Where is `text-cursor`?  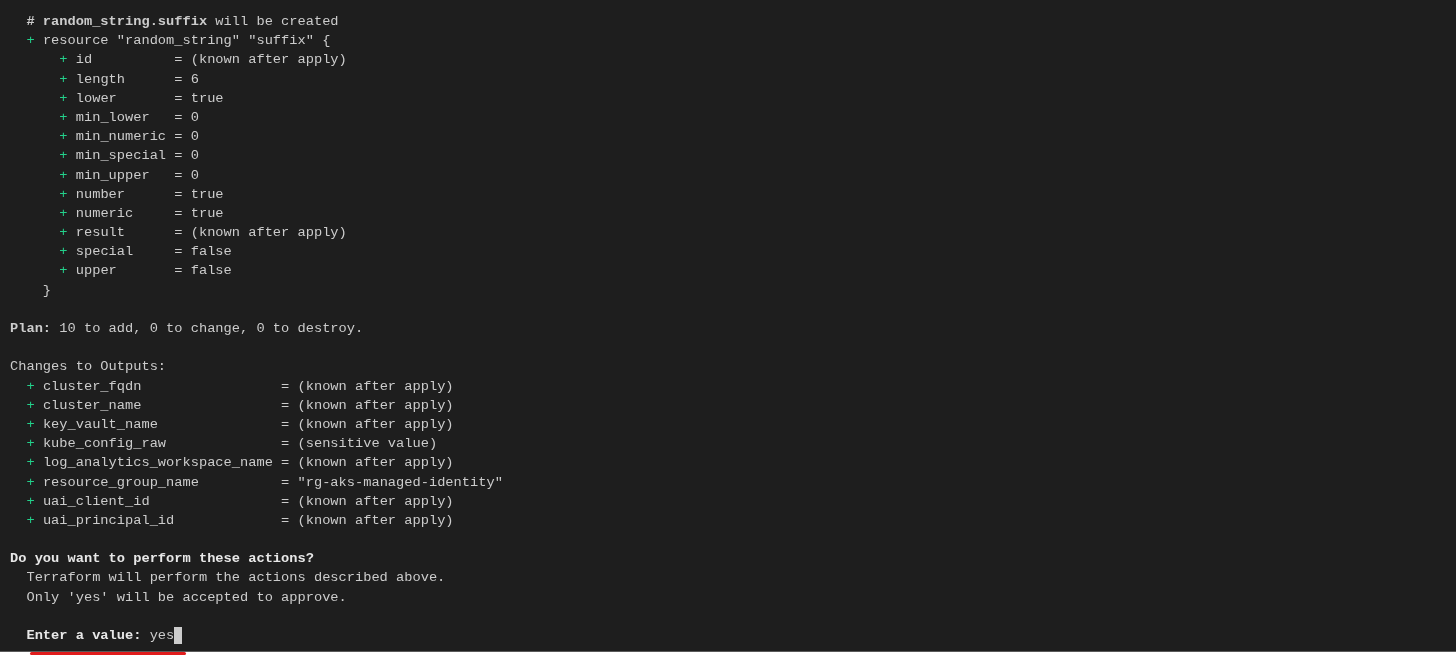
text-cursor is located at coordinates (178, 635).